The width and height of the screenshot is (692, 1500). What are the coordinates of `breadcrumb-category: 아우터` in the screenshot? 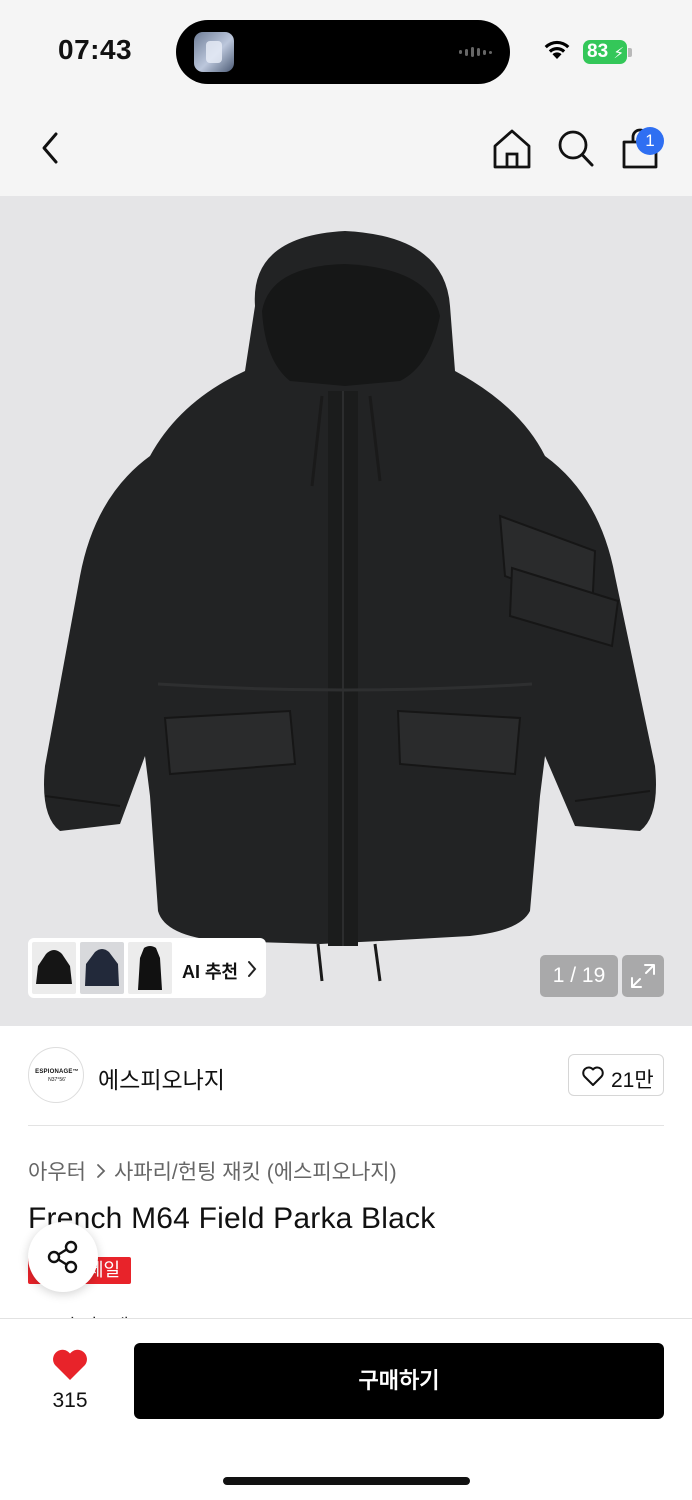 It's located at (57, 1171).